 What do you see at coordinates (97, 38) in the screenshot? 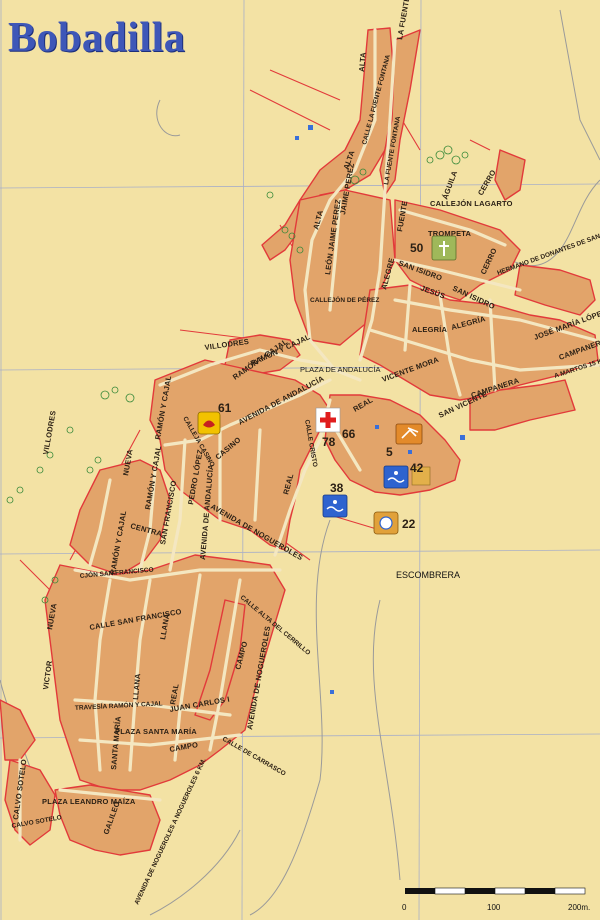
I see `map-title: Bobadilla` at bounding box center [97, 38].